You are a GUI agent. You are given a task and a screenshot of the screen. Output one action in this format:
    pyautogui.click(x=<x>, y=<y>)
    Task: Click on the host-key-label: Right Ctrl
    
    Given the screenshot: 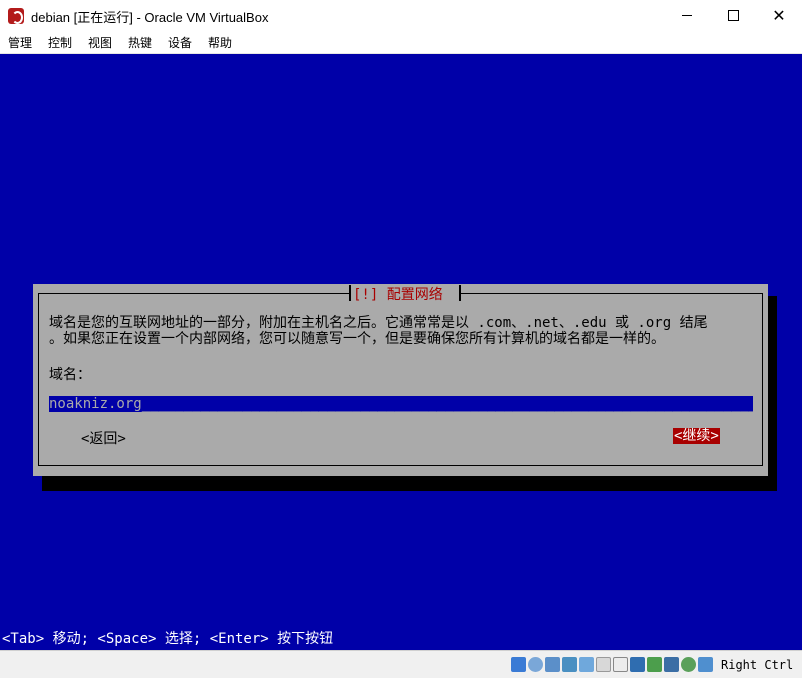 What is the action you would take?
    pyautogui.click(x=757, y=665)
    